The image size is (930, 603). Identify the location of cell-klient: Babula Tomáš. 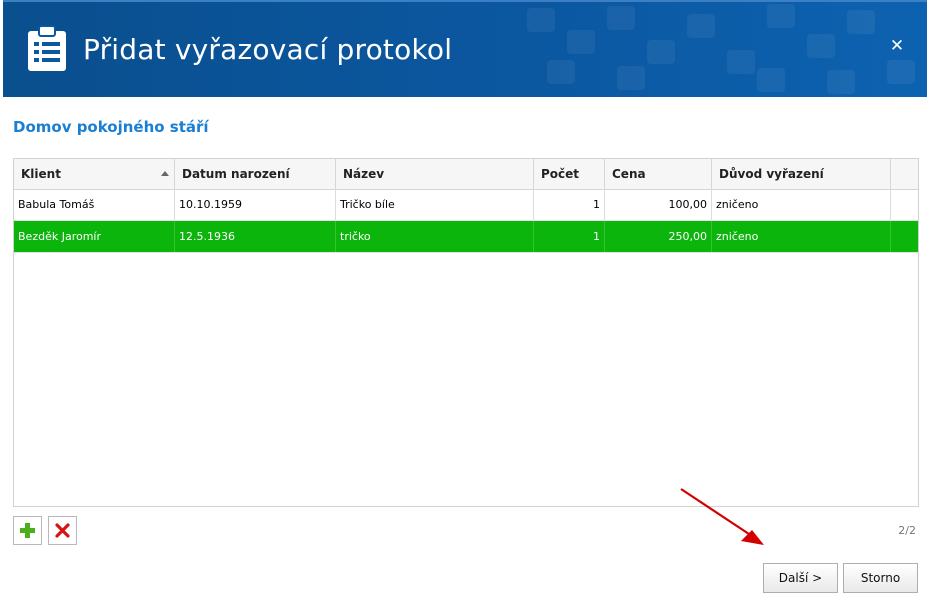
(94, 204).